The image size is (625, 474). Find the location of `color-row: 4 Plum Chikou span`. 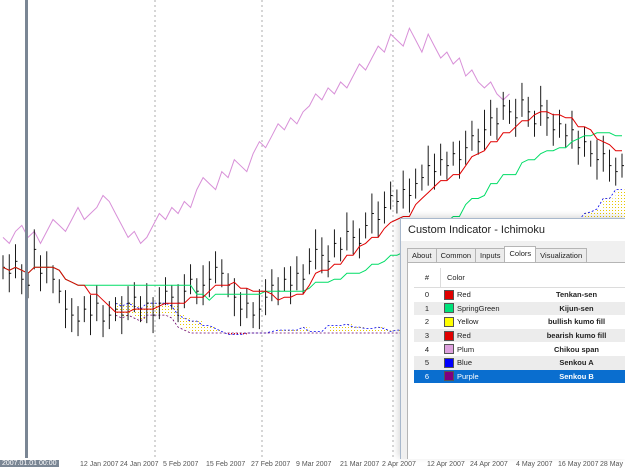

color-row: 4 Plum Chikou span is located at coordinates (519, 349).